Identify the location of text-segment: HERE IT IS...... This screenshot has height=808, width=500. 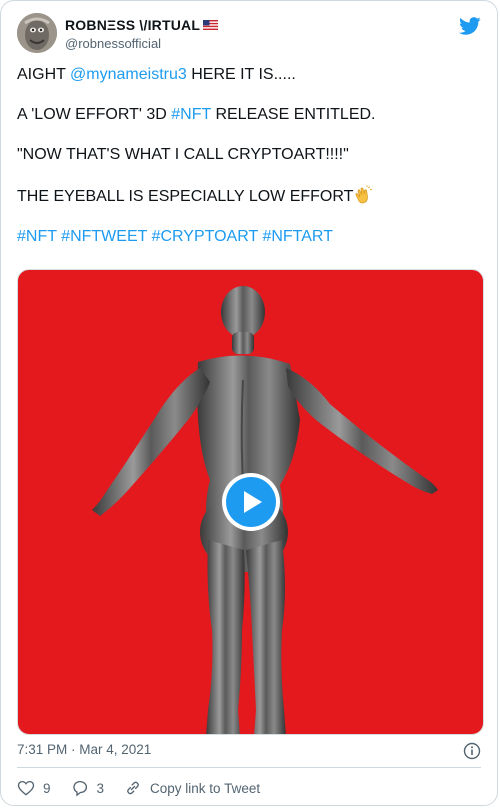
(241, 74).